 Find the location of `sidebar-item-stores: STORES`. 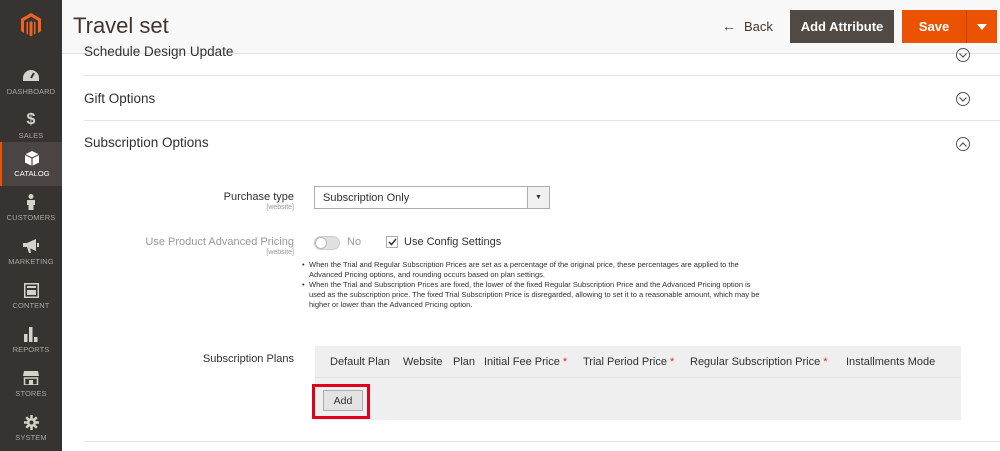

sidebar-item-stores: STORES is located at coordinates (31, 384).